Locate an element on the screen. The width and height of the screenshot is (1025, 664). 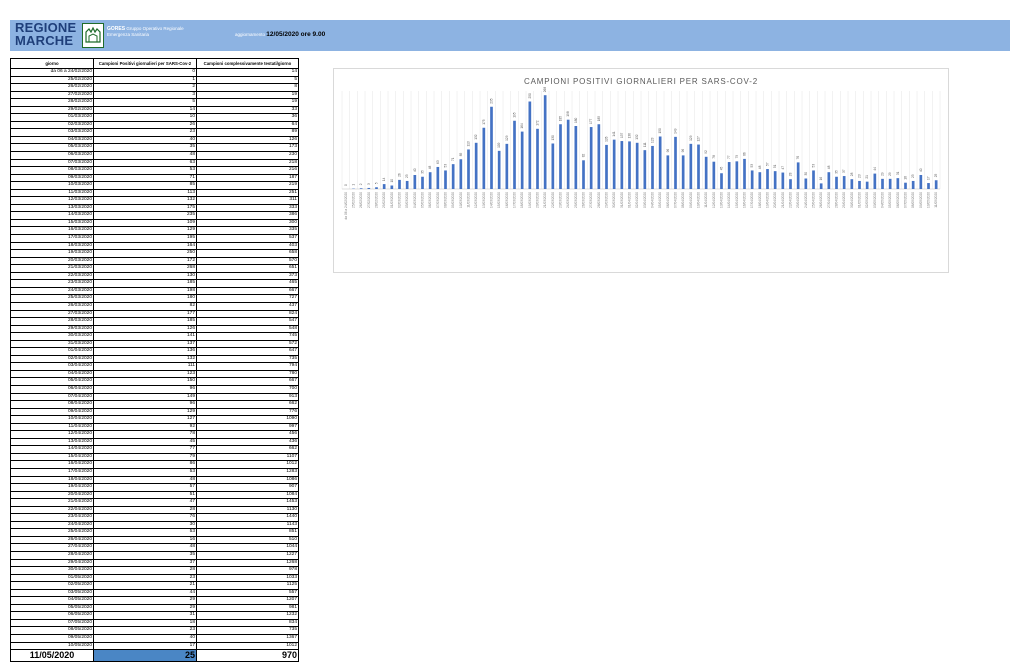
tested-cell: 776 is located at coordinates (247, 412).